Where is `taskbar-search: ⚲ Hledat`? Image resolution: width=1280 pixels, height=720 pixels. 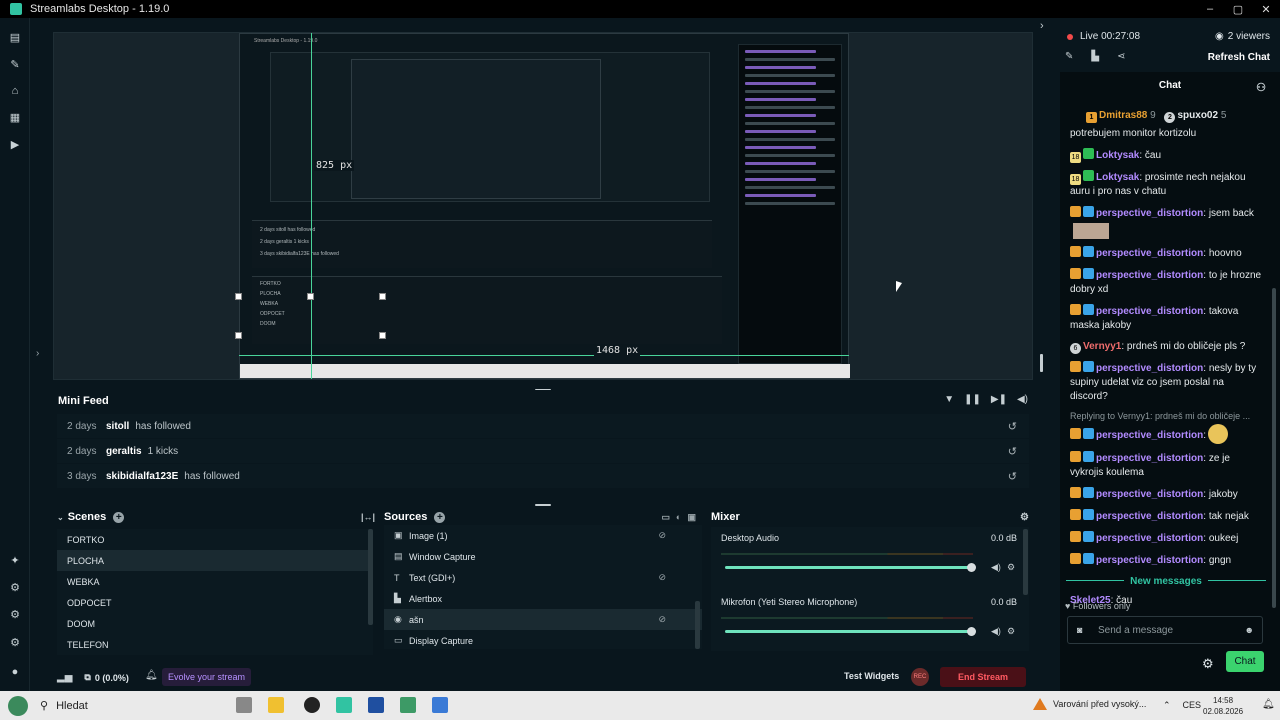
taskbar-search: ⚲ Hledat is located at coordinates (128, 705).